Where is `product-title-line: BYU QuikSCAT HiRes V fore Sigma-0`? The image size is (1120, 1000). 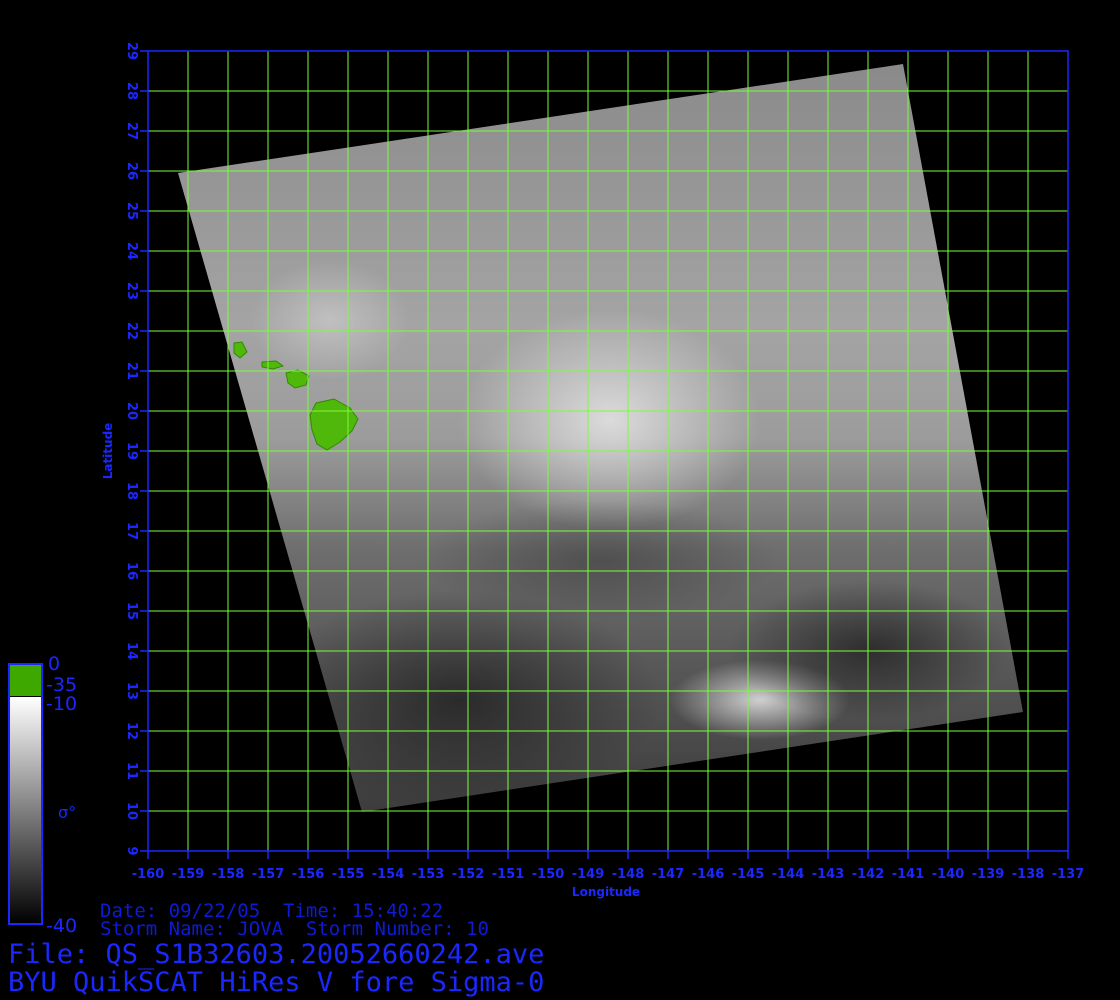 product-title-line: BYU QuikSCAT HiRes V fore Sigma-0 is located at coordinates (276, 982).